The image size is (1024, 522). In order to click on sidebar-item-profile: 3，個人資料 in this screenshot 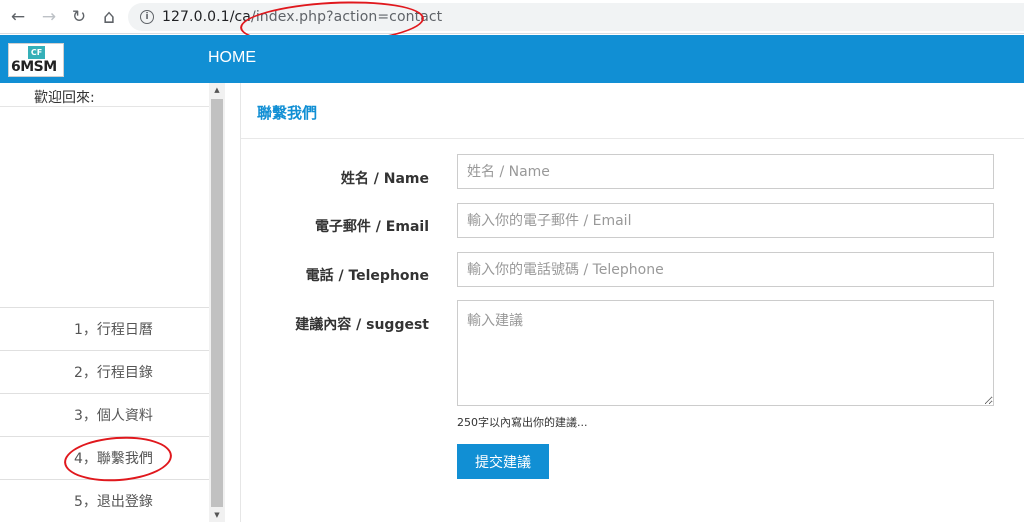, I will do `click(104, 414)`.